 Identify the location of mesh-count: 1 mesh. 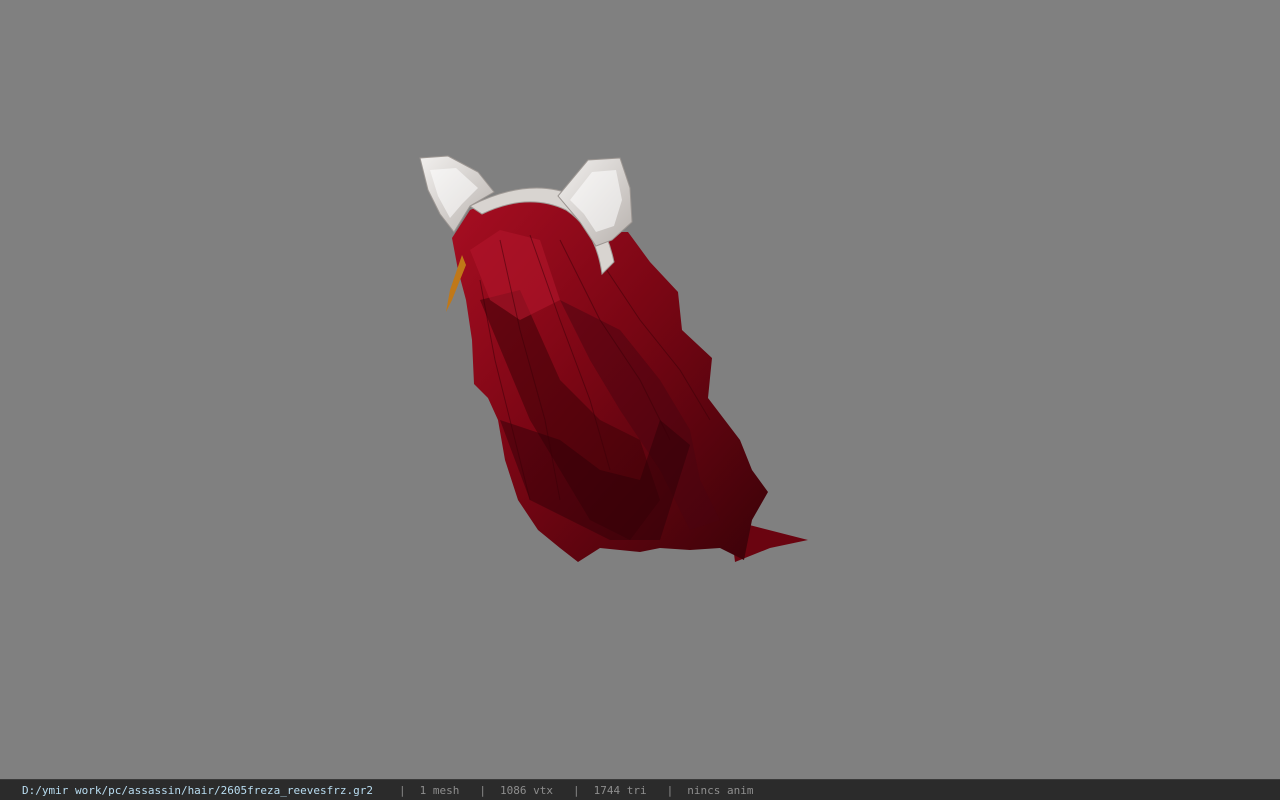
(439, 790).